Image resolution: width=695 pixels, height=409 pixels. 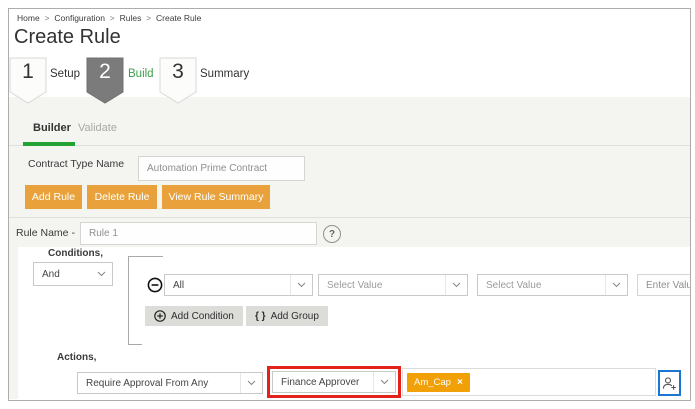 I want to click on delete-rule-button: Delete Rule, so click(x=122, y=197).